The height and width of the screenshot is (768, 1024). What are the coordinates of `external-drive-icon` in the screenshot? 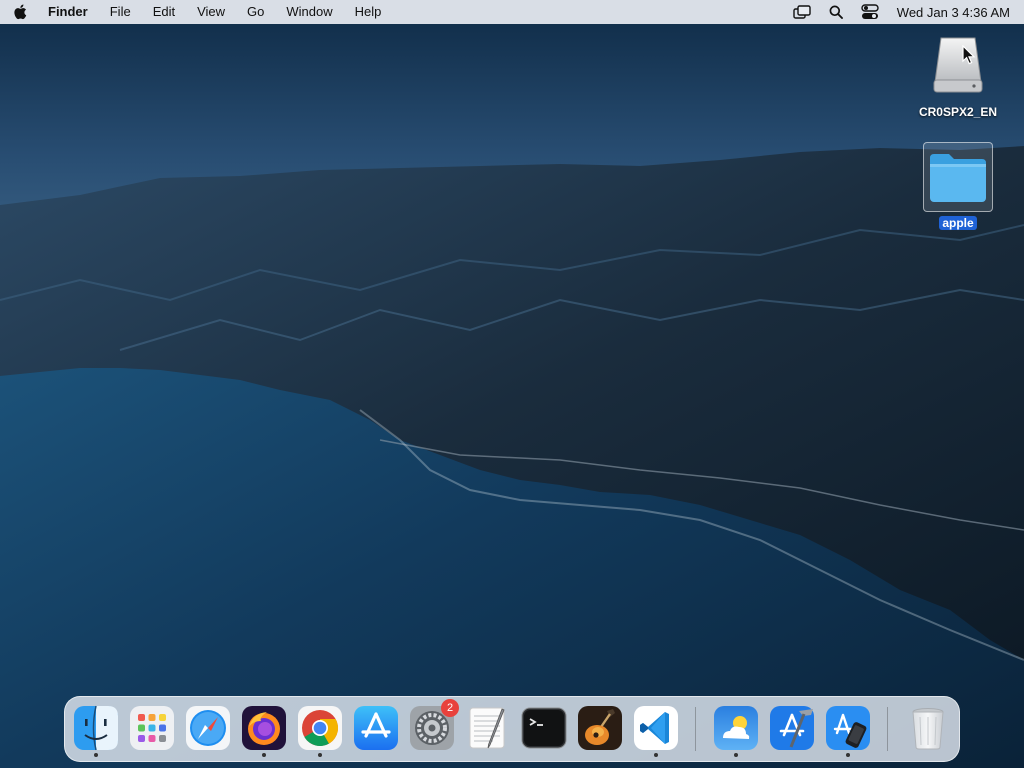 It's located at (958, 67).